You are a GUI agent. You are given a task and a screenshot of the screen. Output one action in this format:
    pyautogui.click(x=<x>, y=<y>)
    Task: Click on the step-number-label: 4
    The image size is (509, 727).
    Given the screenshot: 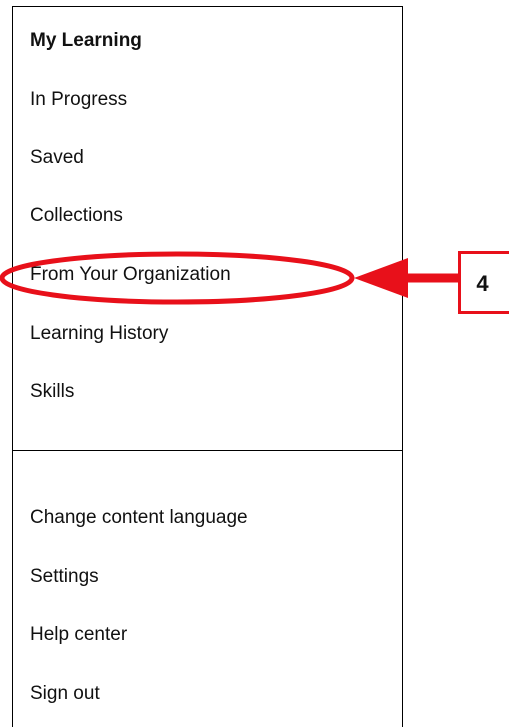 What is the action you would take?
    pyautogui.click(x=482, y=283)
    